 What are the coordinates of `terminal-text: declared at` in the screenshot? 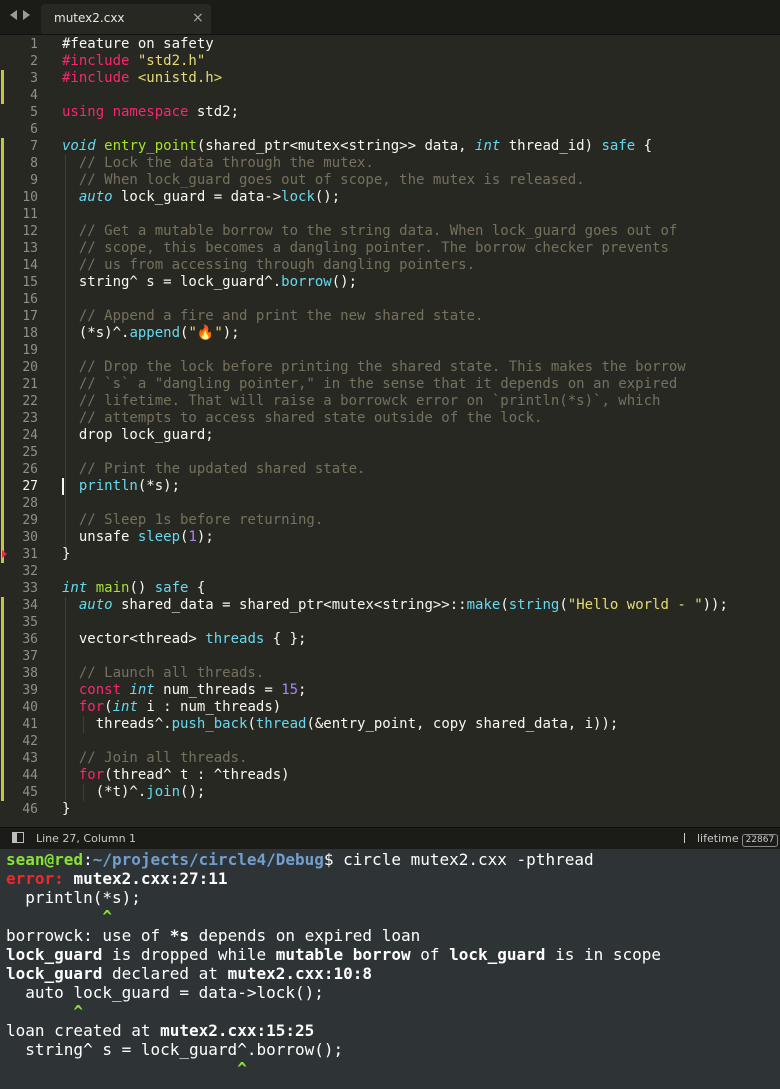 It's located at (165, 973).